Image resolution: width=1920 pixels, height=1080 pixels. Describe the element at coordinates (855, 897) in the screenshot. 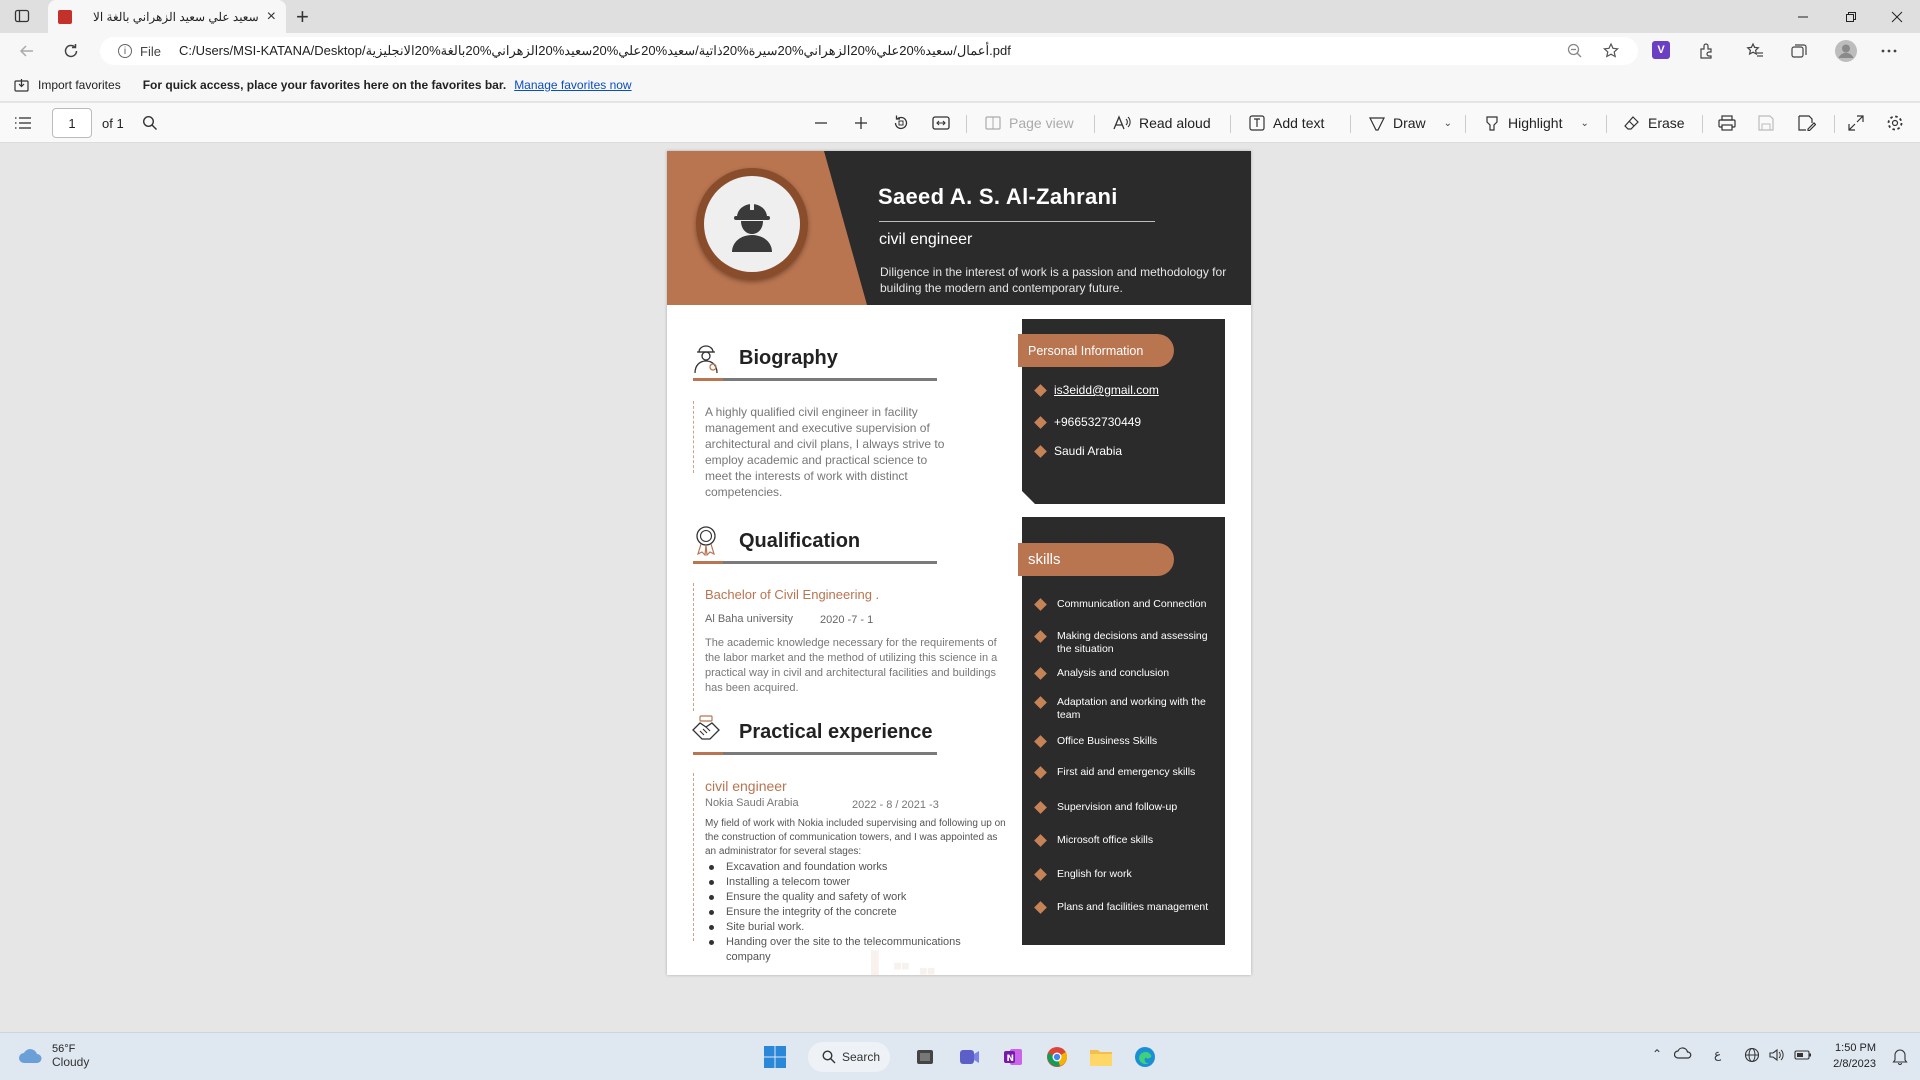

I see `list-item: Ensure the quality and safety of work` at that location.